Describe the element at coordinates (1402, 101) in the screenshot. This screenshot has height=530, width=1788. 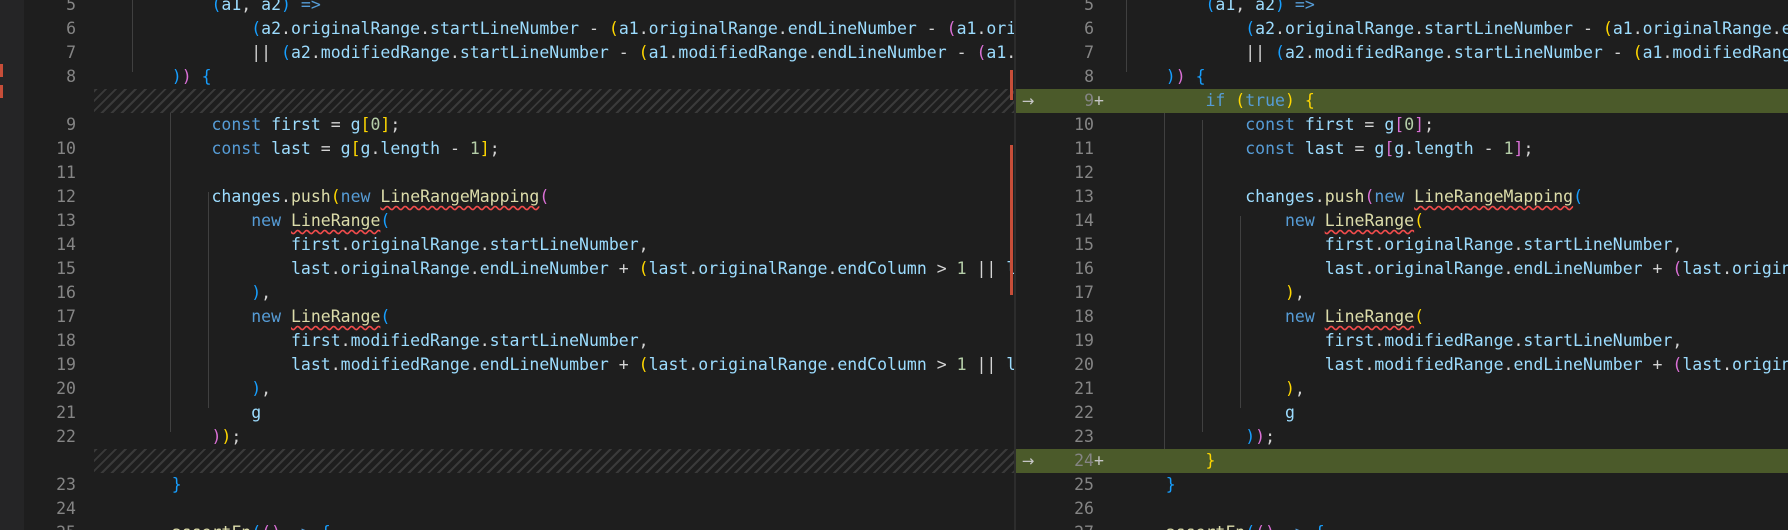
I see `code-line-added: → 9 + if (true) {` at that location.